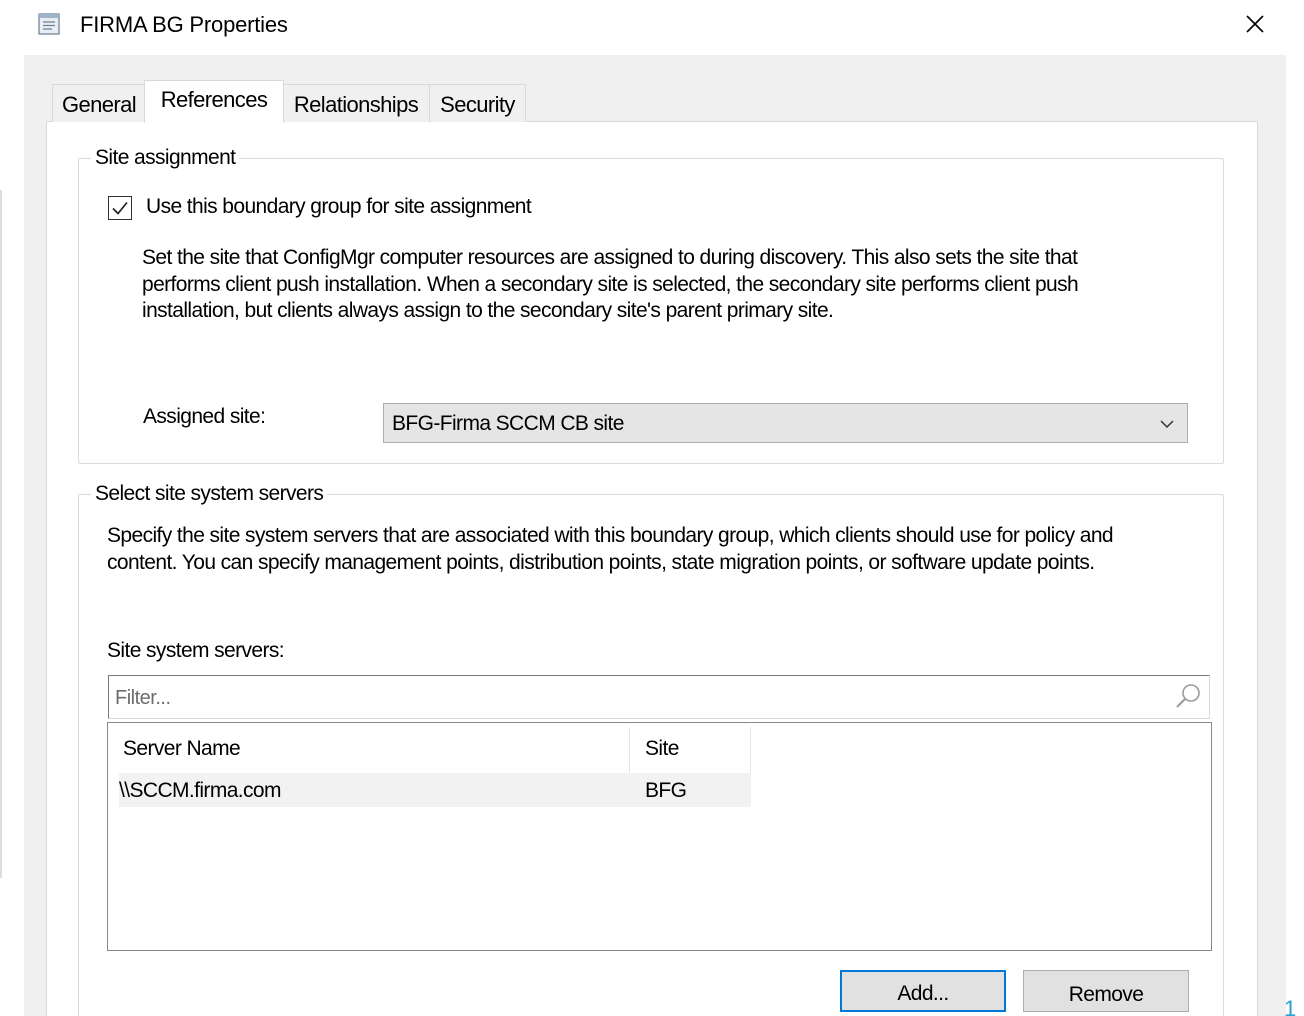  Describe the element at coordinates (356, 103) in the screenshot. I see `tab-relationships: Relationships` at that location.